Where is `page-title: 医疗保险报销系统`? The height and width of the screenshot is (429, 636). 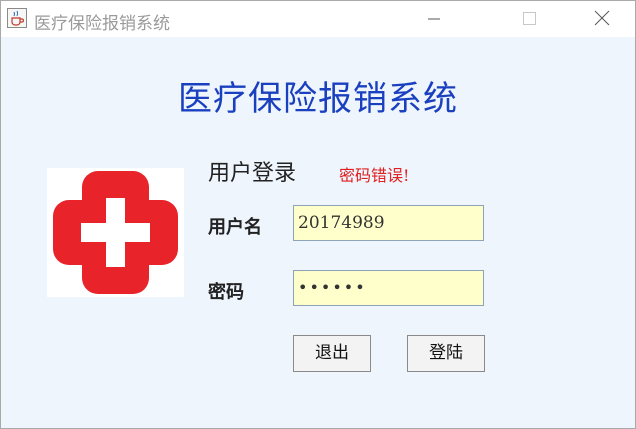
page-title: 医疗保险报销系统 is located at coordinates (318, 99).